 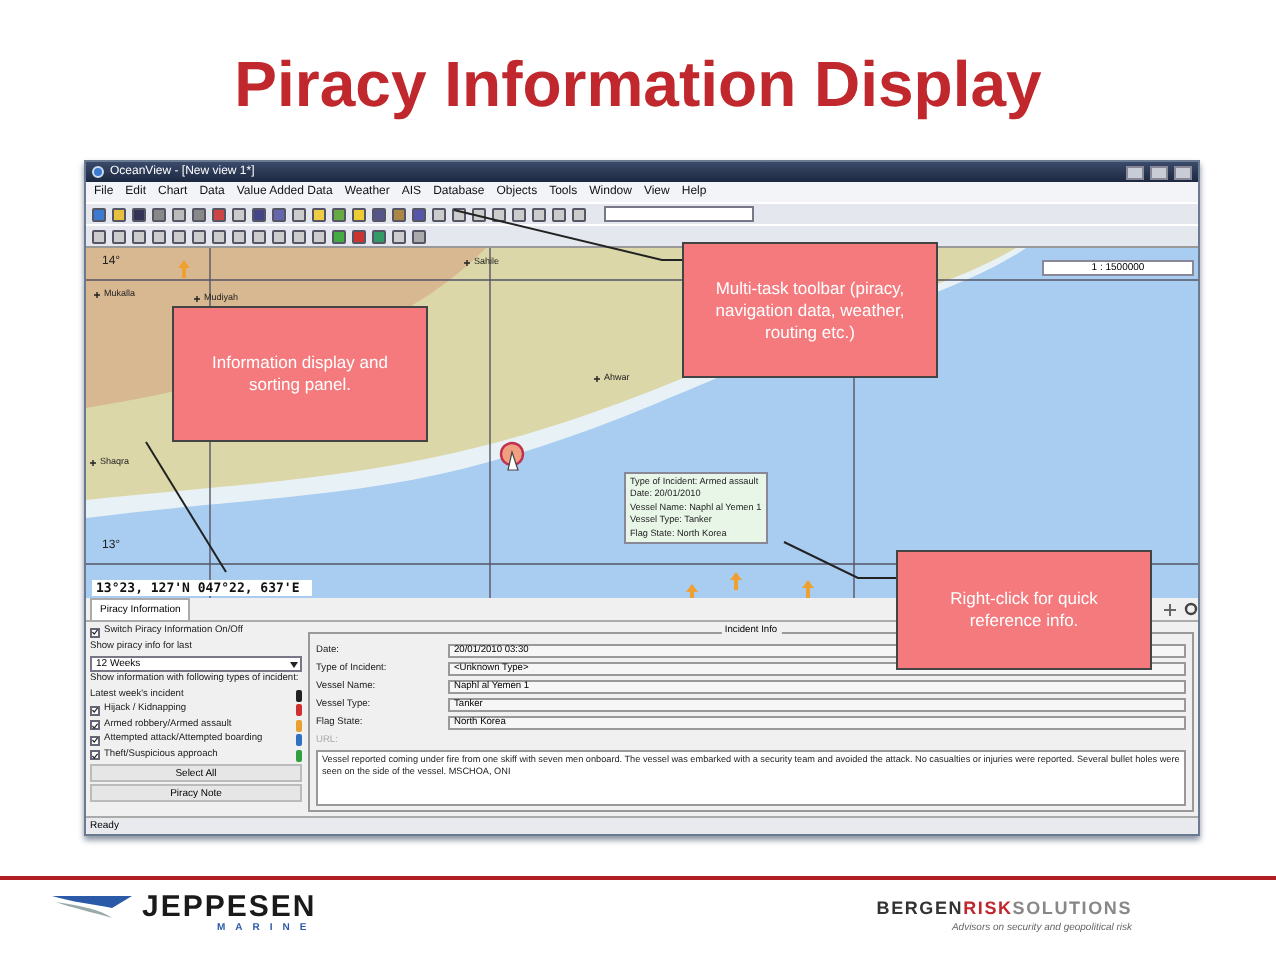 I want to click on close-button, so click(x=1183, y=172).